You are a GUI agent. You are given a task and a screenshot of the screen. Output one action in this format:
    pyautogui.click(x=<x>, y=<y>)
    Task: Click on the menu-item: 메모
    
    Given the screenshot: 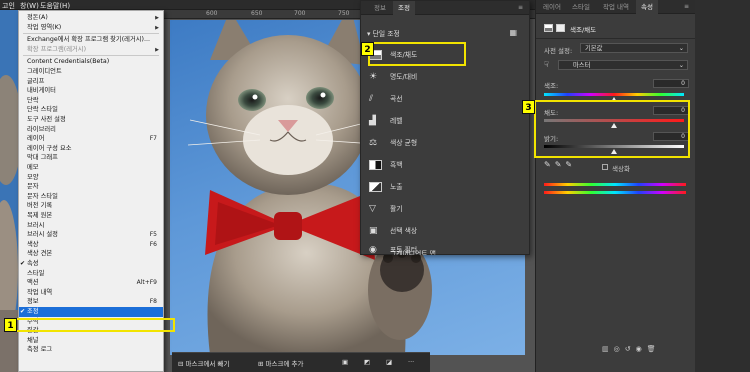 What is the action you would take?
    pyautogui.click(x=91, y=168)
    